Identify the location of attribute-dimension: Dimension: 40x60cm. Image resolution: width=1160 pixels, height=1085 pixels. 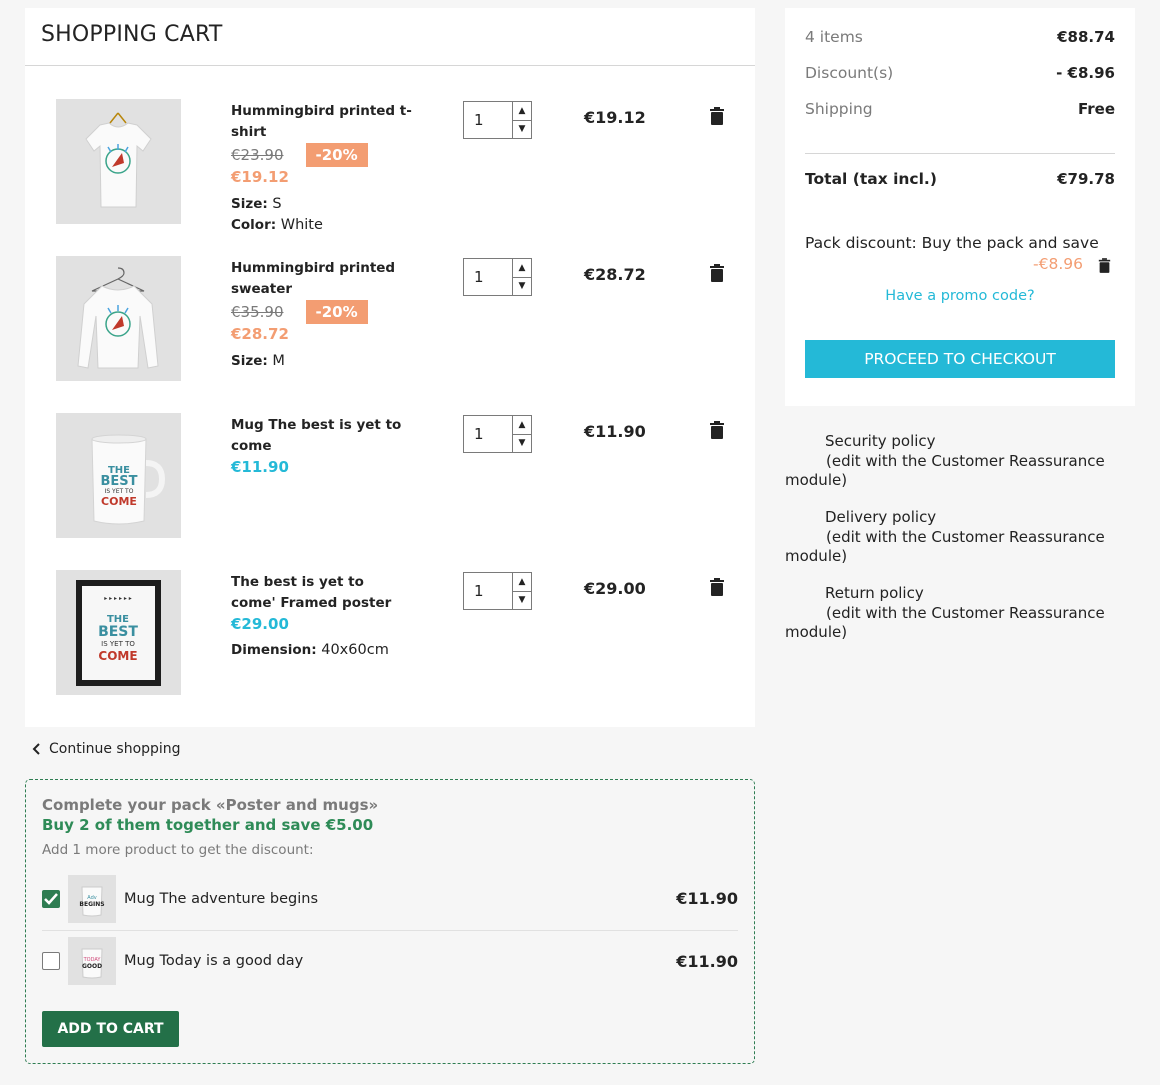
(310, 650).